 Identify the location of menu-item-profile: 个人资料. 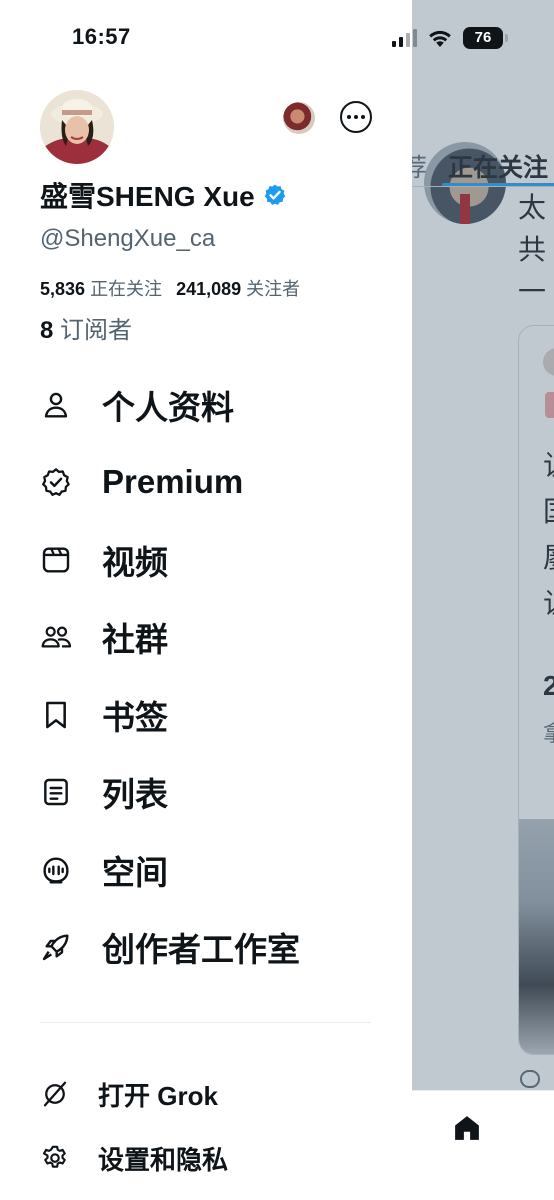
(210, 405).